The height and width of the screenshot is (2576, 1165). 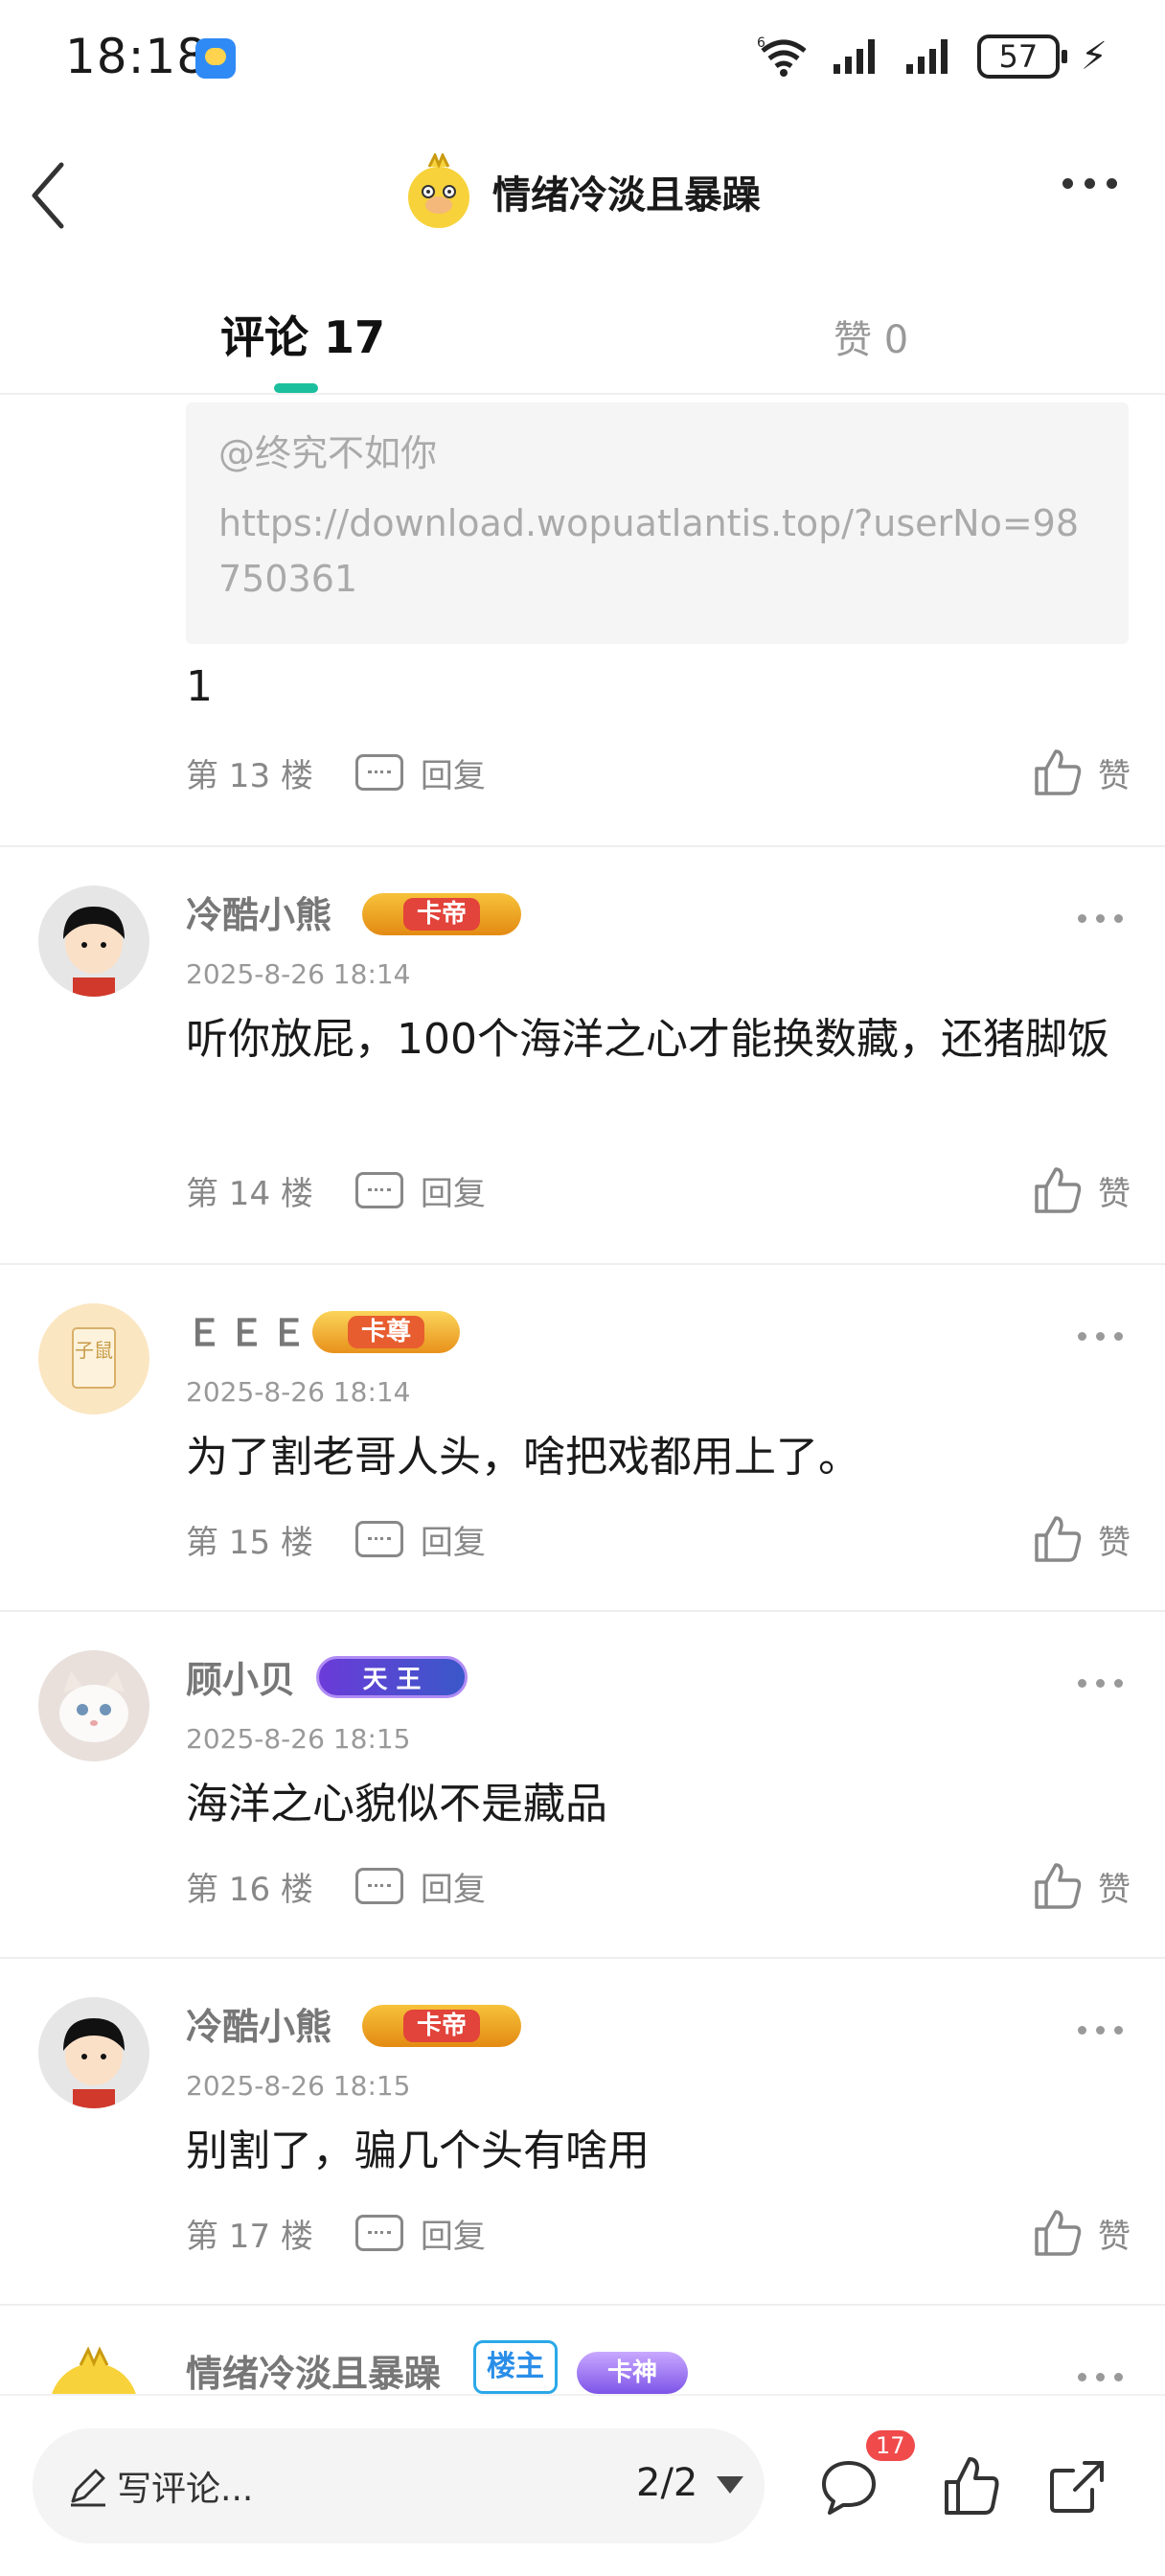 I want to click on comment-icon, so click(x=849, y=2487).